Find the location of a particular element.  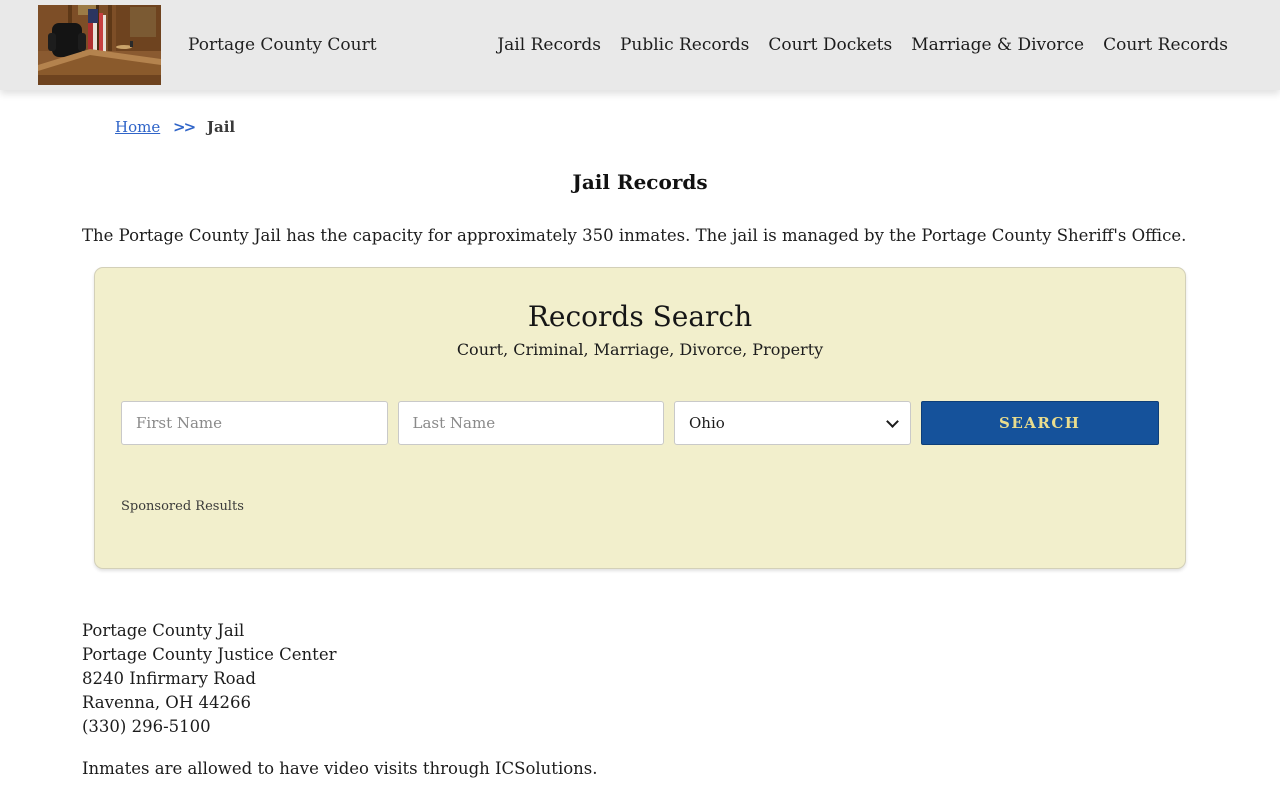

search-button: SEARCH is located at coordinates (1039, 423).